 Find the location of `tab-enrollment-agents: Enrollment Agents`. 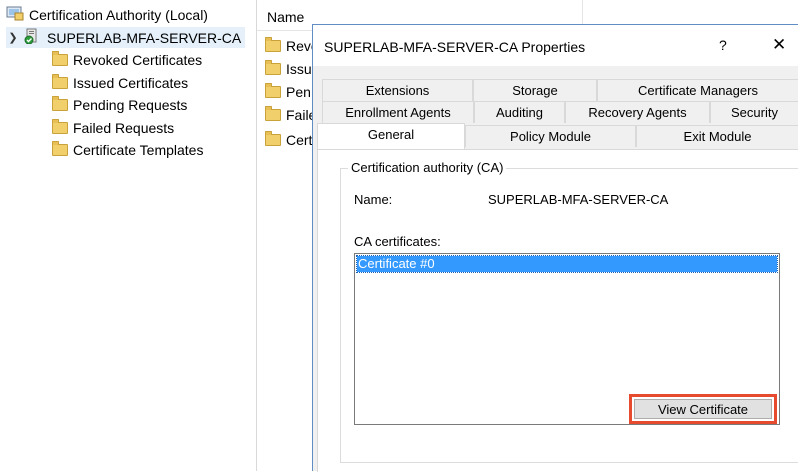

tab-enrollment-agents: Enrollment Agents is located at coordinates (398, 112).